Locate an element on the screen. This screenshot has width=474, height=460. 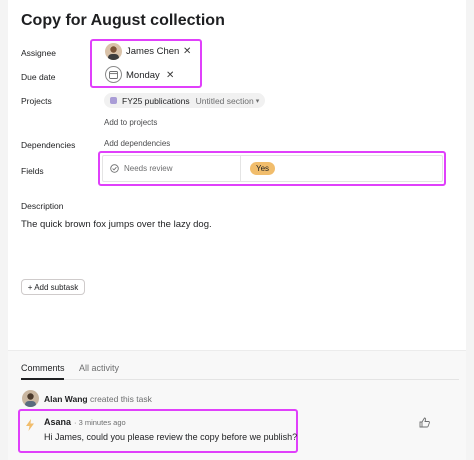
due-date-value: Monday is located at coordinates (143, 75).